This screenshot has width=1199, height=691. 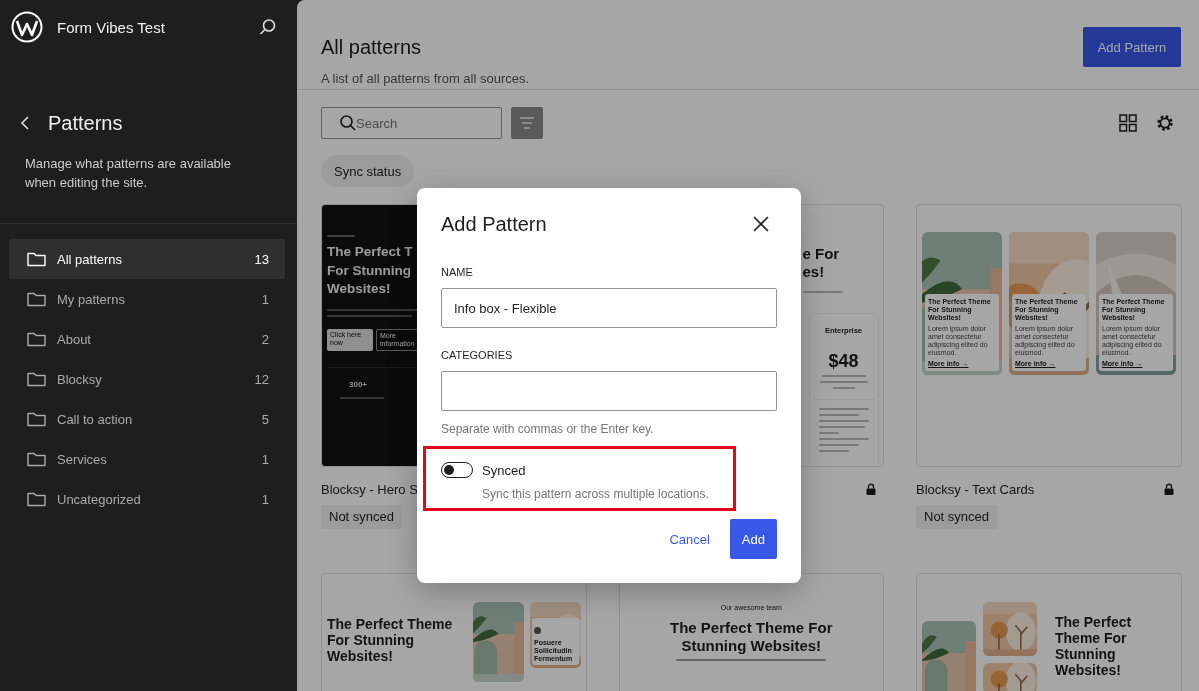 What do you see at coordinates (261, 259) in the screenshot?
I see `item-count: 13` at bounding box center [261, 259].